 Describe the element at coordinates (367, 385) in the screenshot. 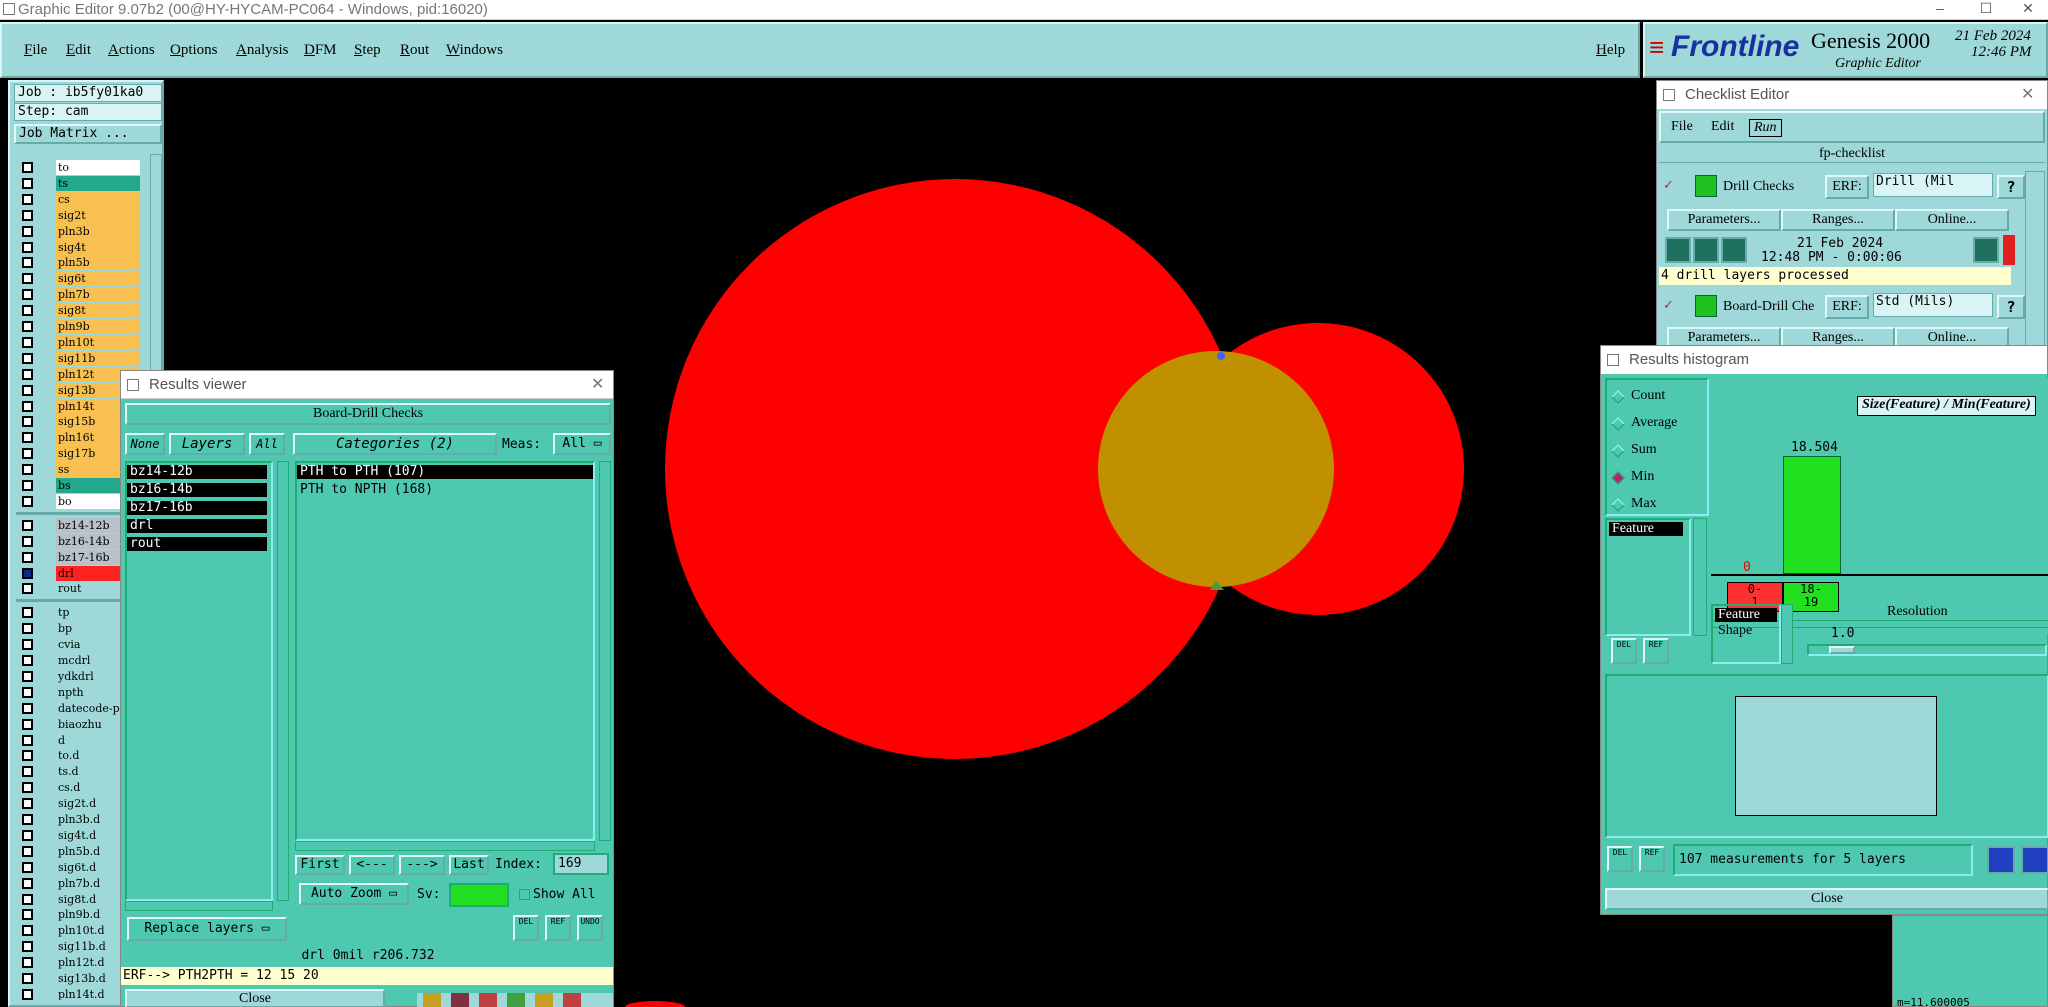

I see `results-viewer-titlebar: Results viewer ✕` at that location.